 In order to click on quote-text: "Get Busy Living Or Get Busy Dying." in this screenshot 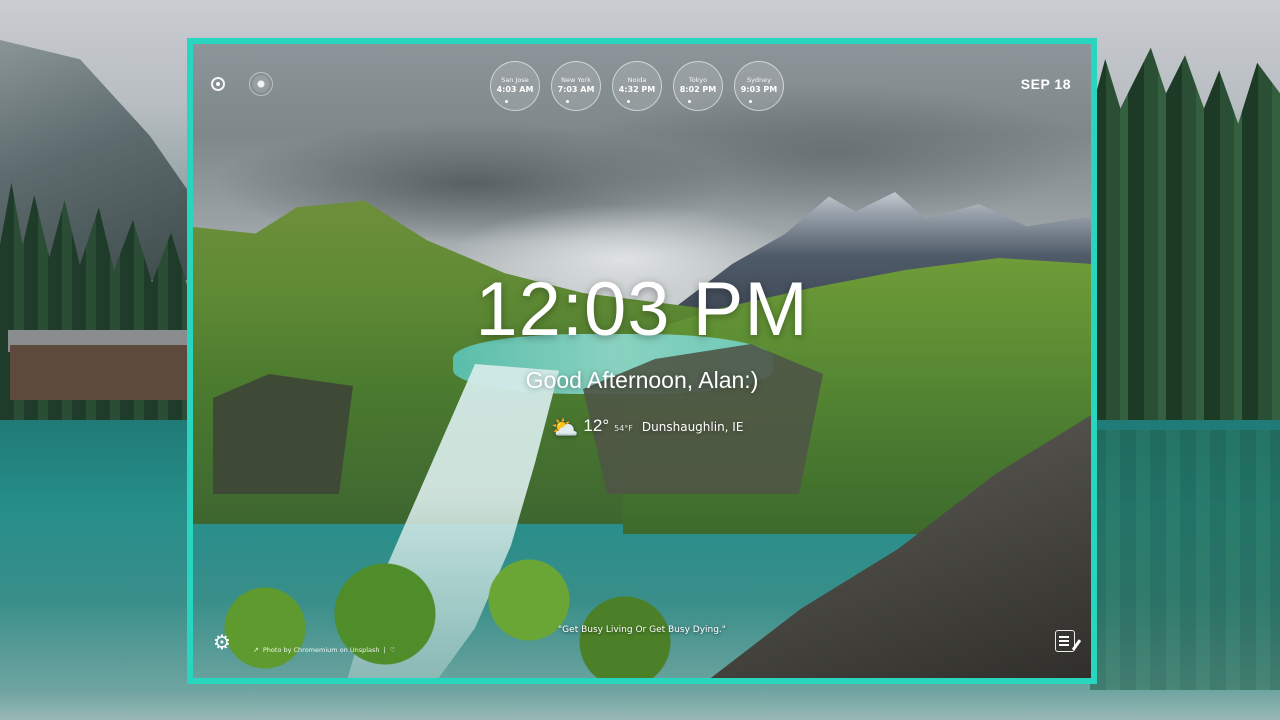, I will do `click(642, 630)`.